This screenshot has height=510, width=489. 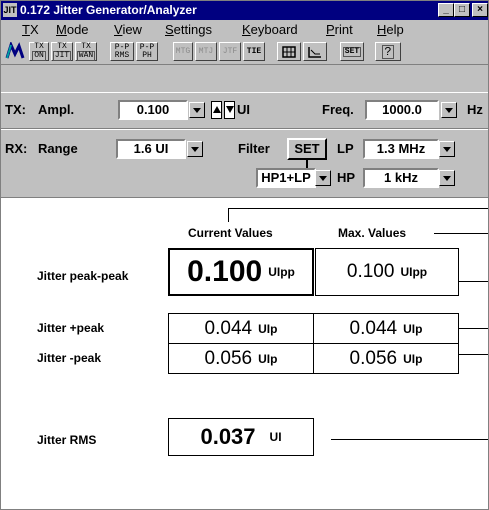 What do you see at coordinates (195, 149) in the screenshot?
I see `range-dropdown-button` at bounding box center [195, 149].